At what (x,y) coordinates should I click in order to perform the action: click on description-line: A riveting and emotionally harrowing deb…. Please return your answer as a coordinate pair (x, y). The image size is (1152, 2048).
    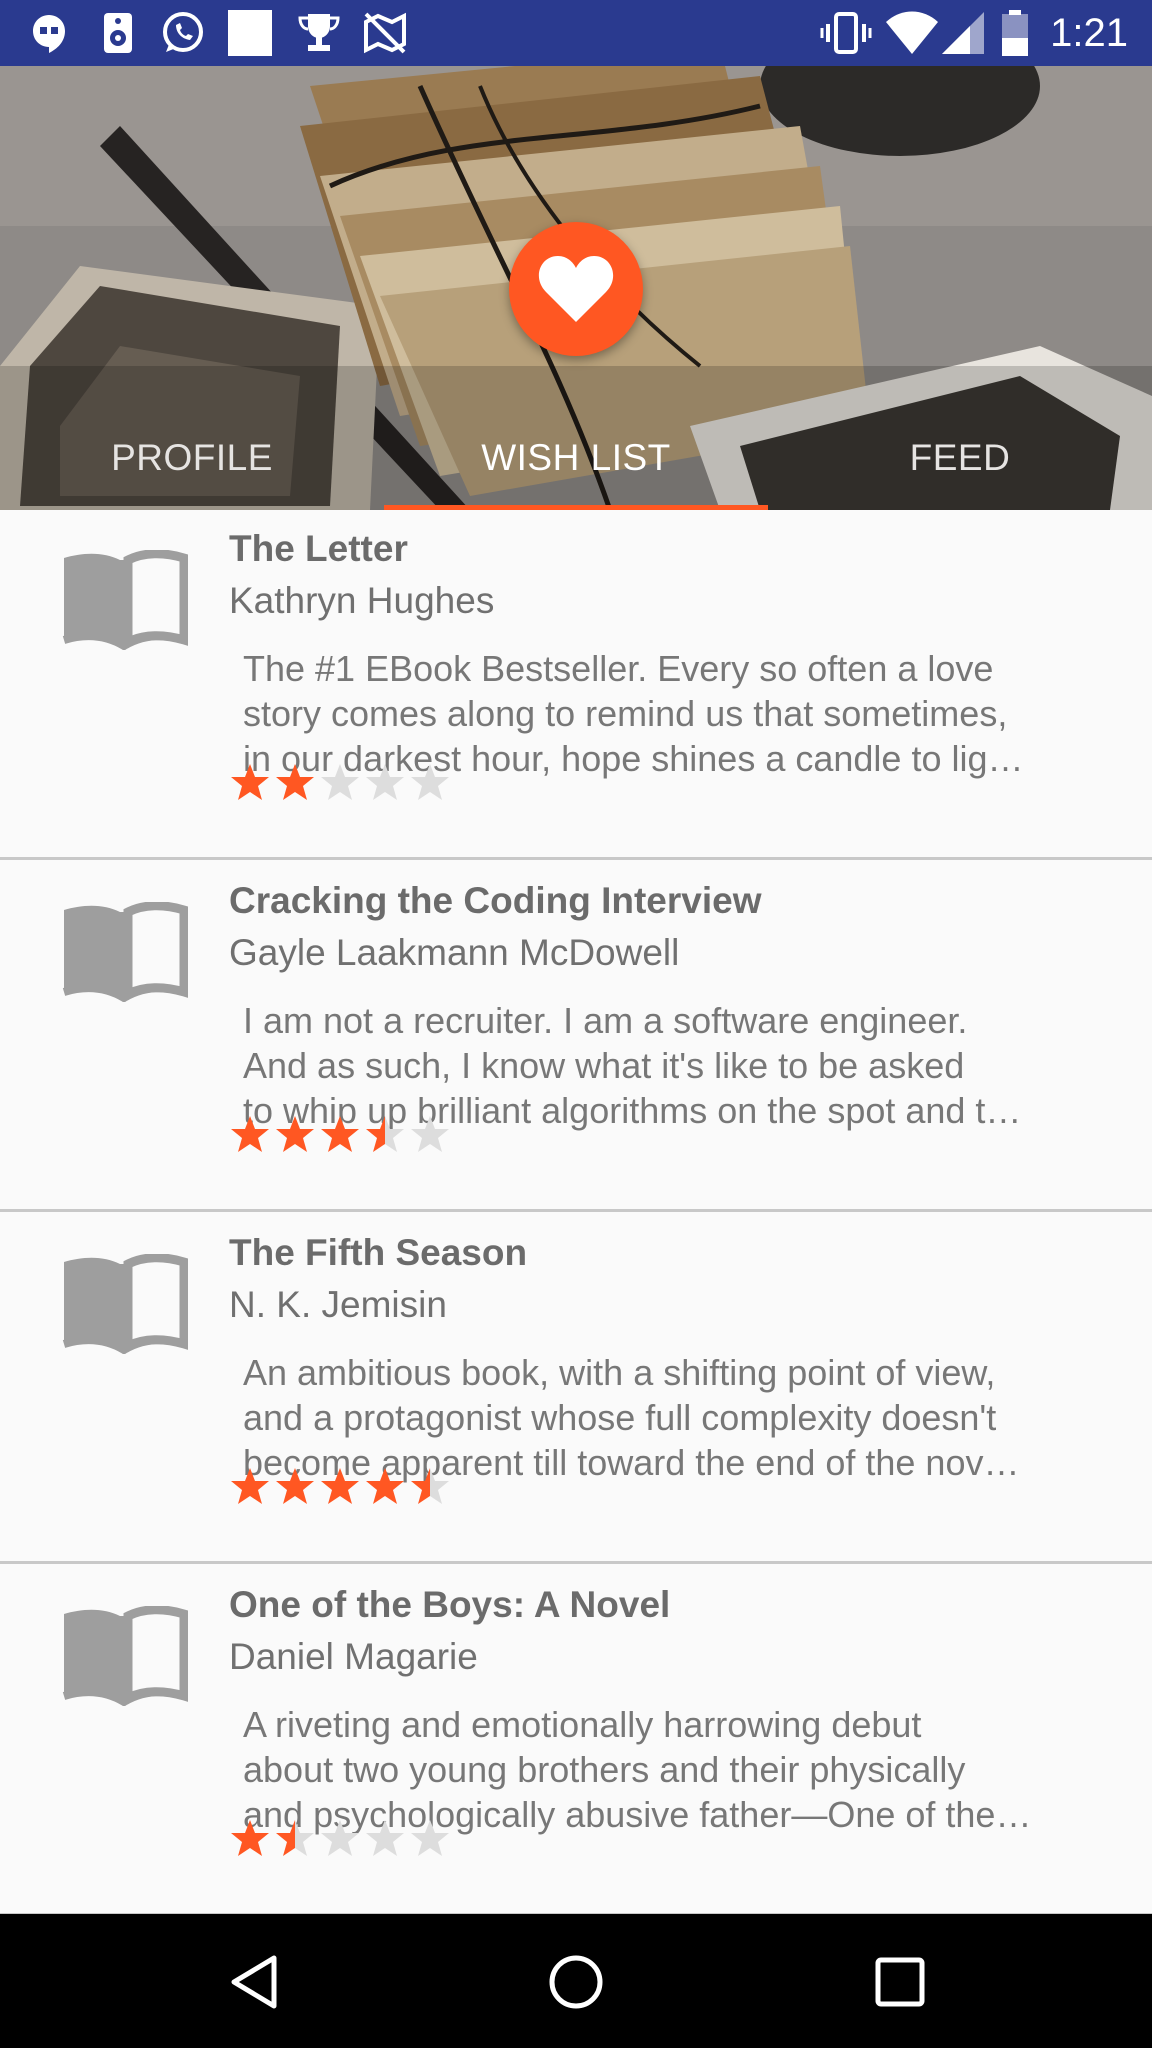
    Looking at the image, I should click on (582, 1724).